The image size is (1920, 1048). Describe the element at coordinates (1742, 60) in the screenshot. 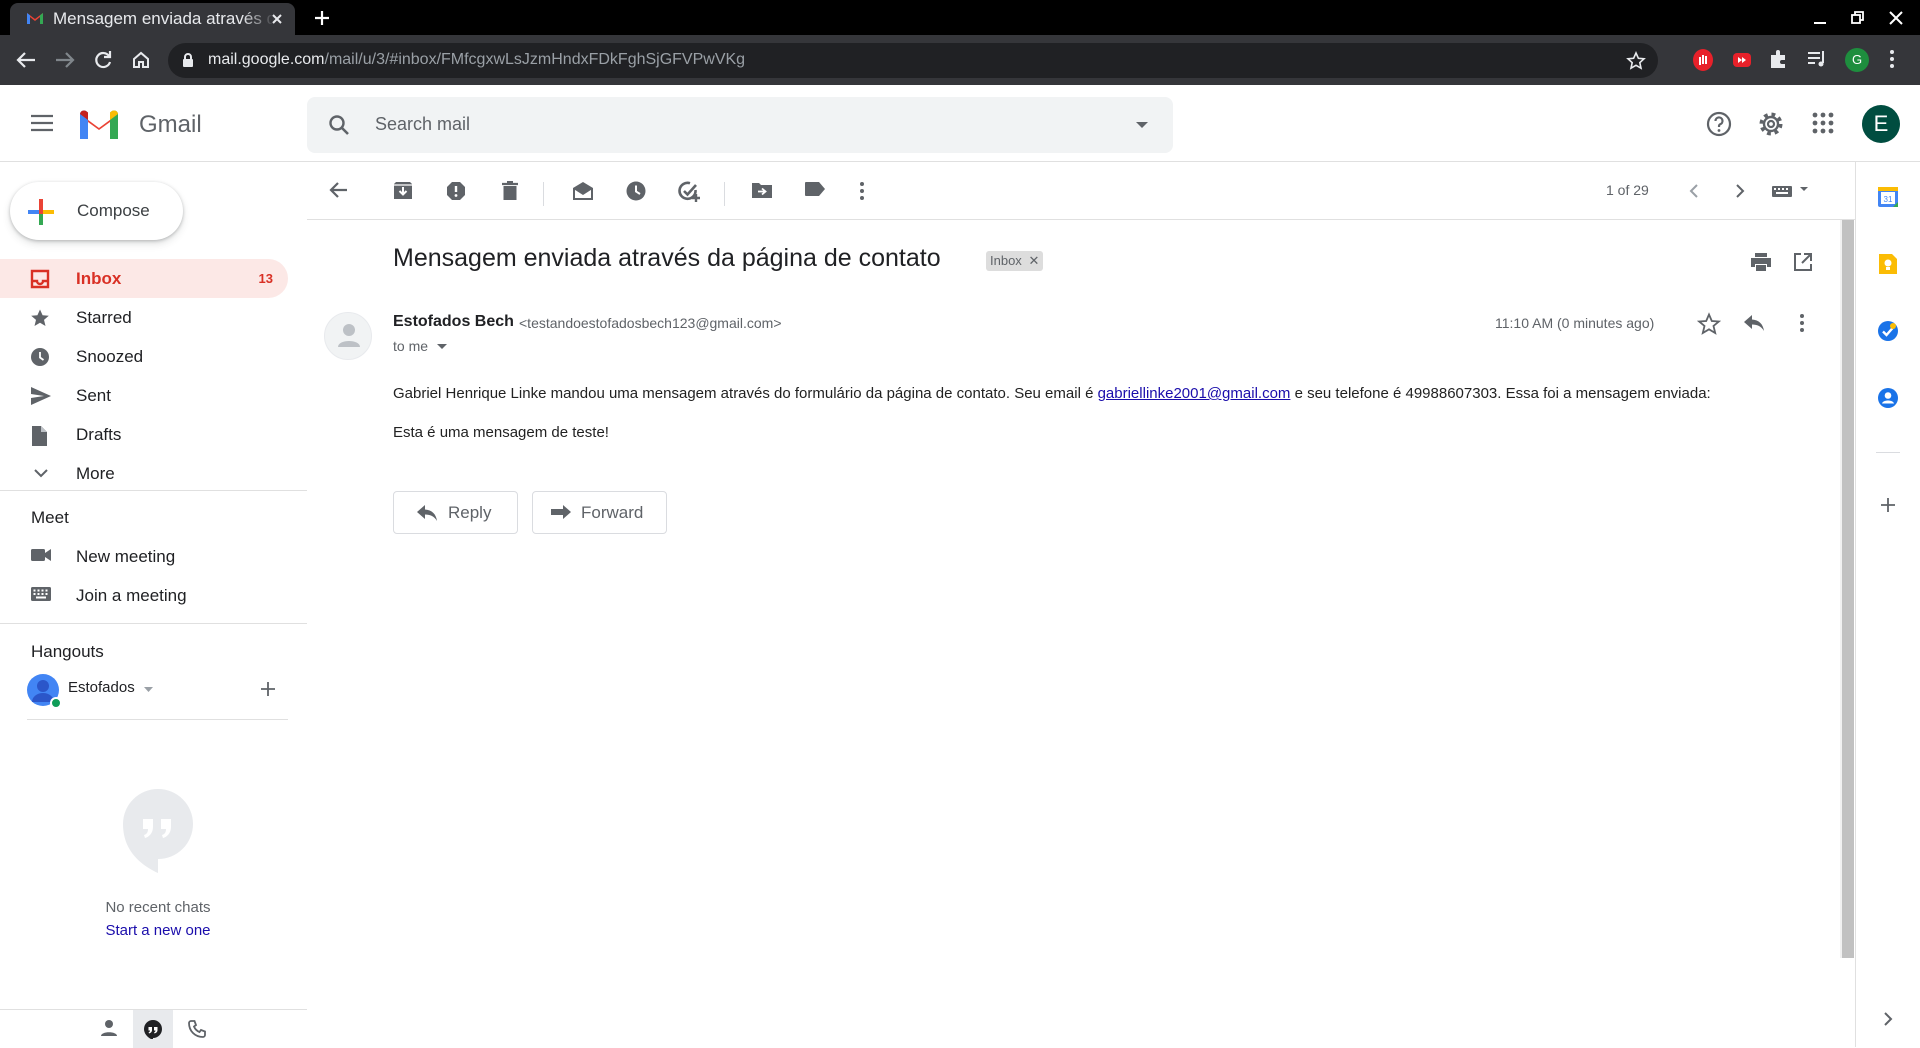

I see `extension-youtube-icon` at that location.